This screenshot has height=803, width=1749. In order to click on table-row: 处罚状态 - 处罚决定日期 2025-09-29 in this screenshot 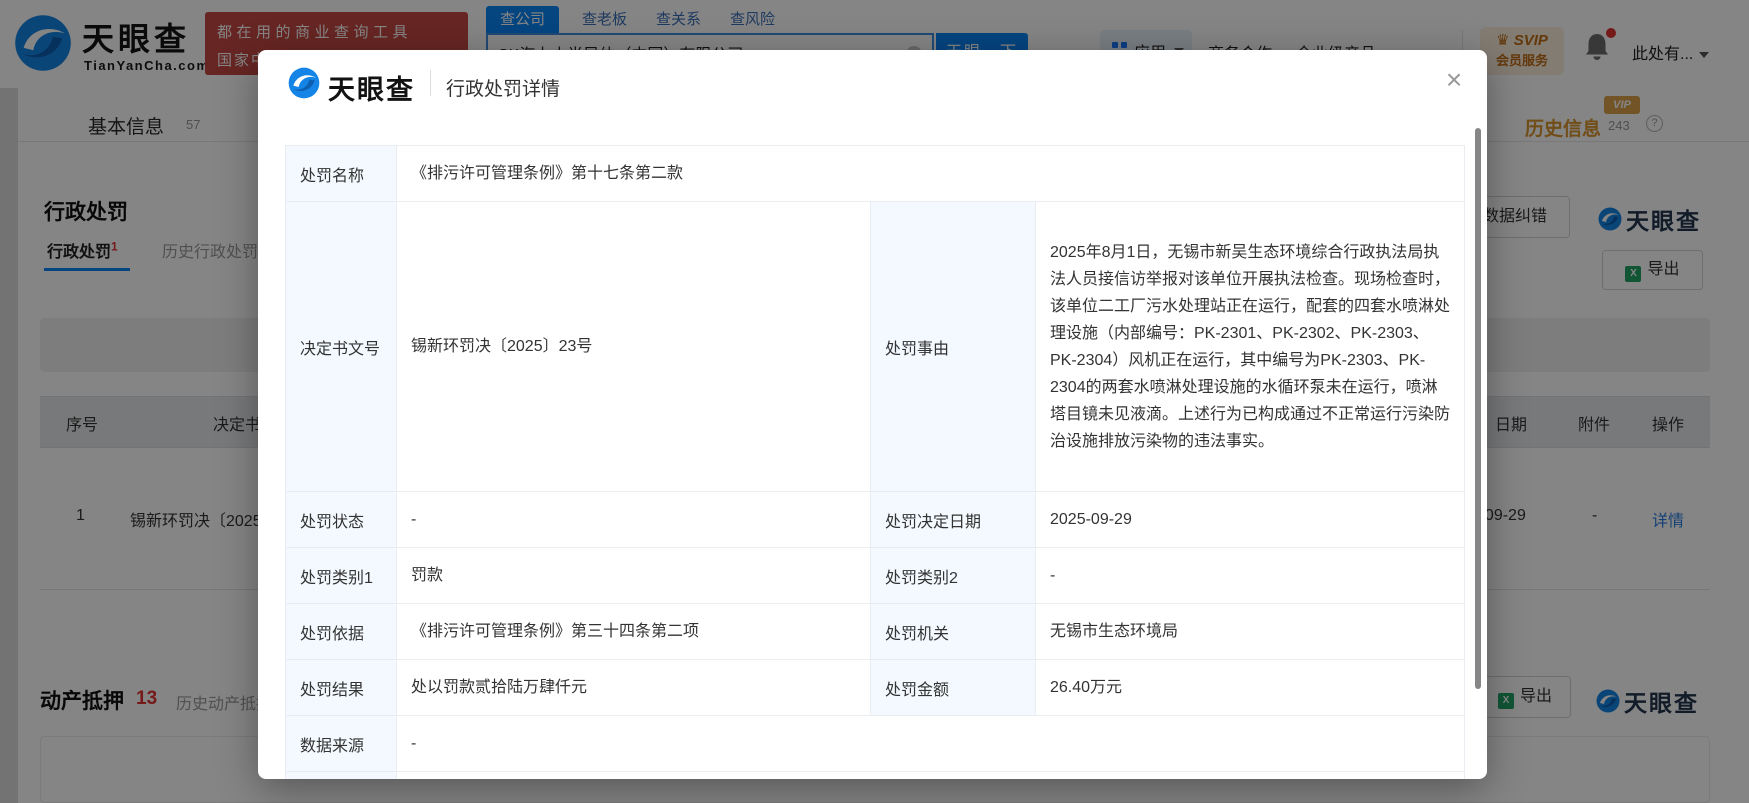, I will do `click(875, 519)`.